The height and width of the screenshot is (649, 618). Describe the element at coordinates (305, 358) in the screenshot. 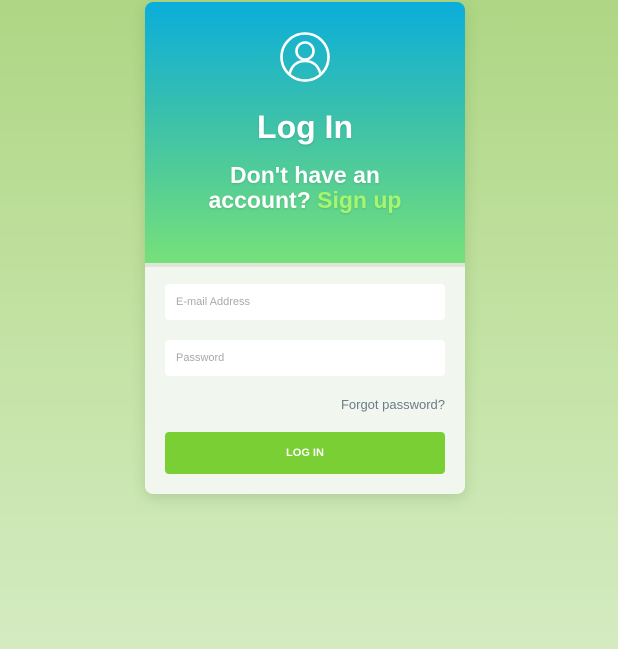

I see `password-field` at that location.